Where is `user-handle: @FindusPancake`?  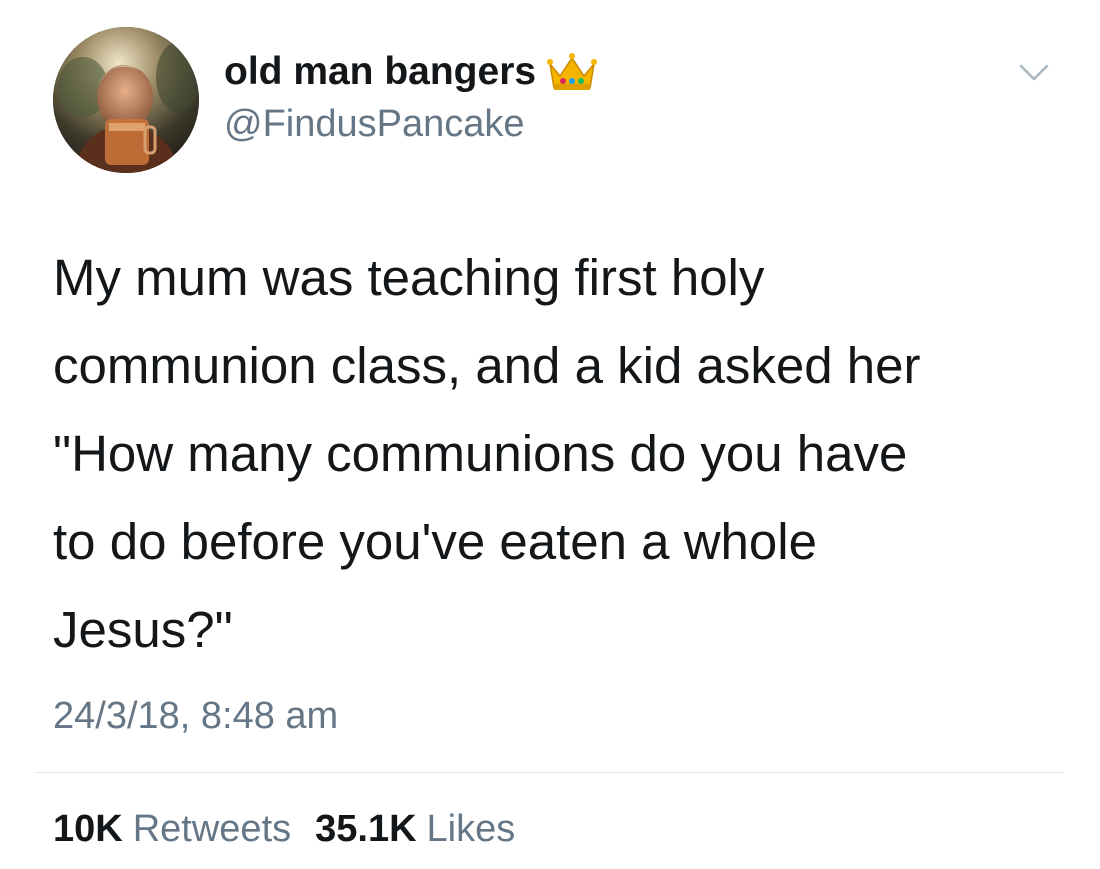 user-handle: @FindusPancake is located at coordinates (374, 124).